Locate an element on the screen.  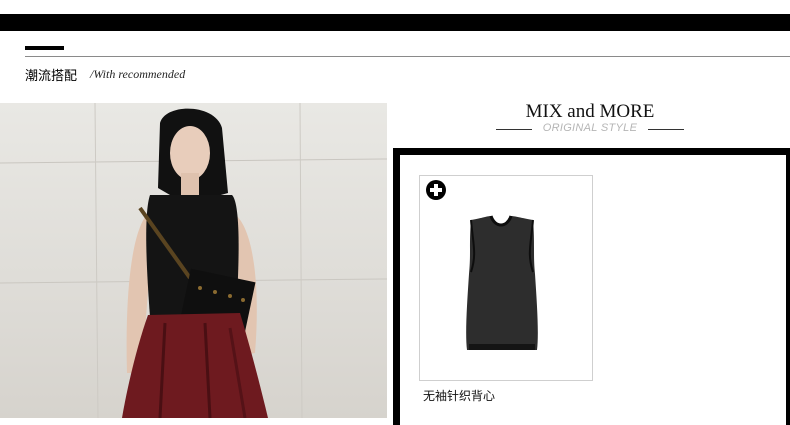
mix-divider-left is located at coordinates (514, 129).